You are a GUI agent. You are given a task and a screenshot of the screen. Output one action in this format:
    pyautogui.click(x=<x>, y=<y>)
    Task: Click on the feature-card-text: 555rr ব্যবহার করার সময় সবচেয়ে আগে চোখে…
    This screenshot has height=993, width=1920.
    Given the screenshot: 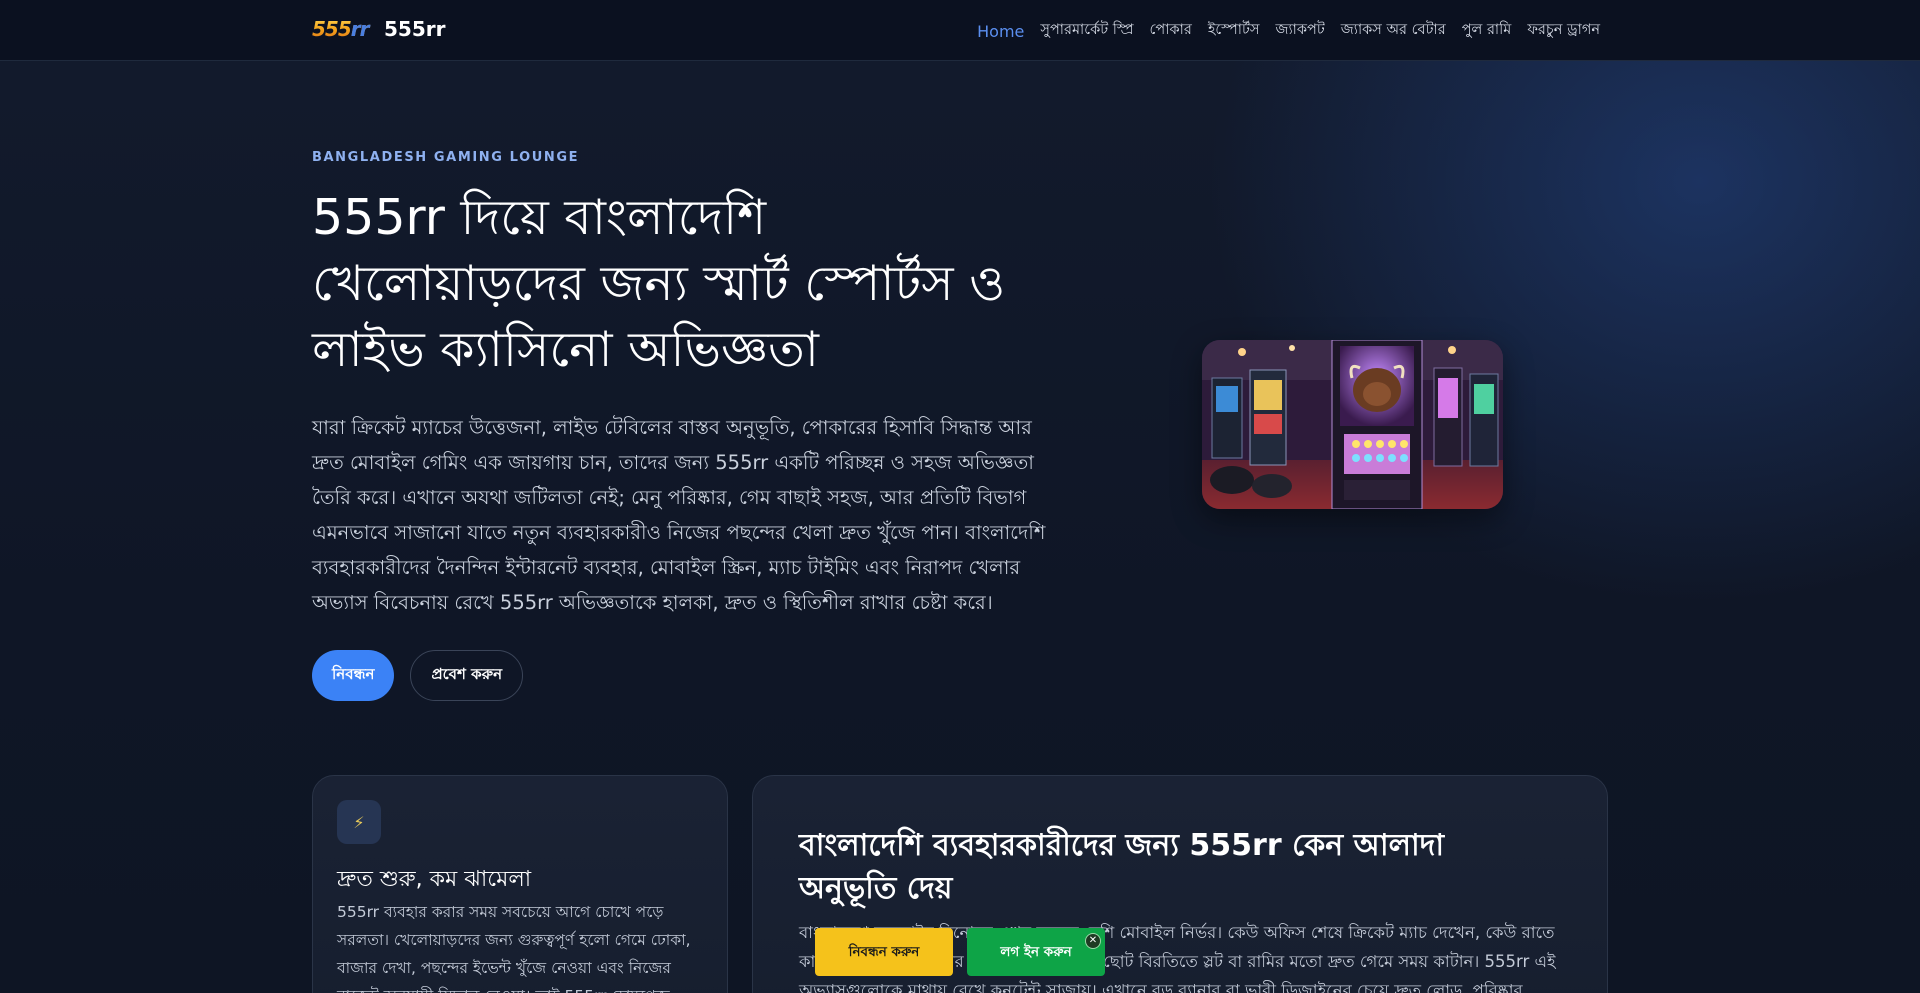 What is the action you would take?
    pyautogui.click(x=514, y=948)
    